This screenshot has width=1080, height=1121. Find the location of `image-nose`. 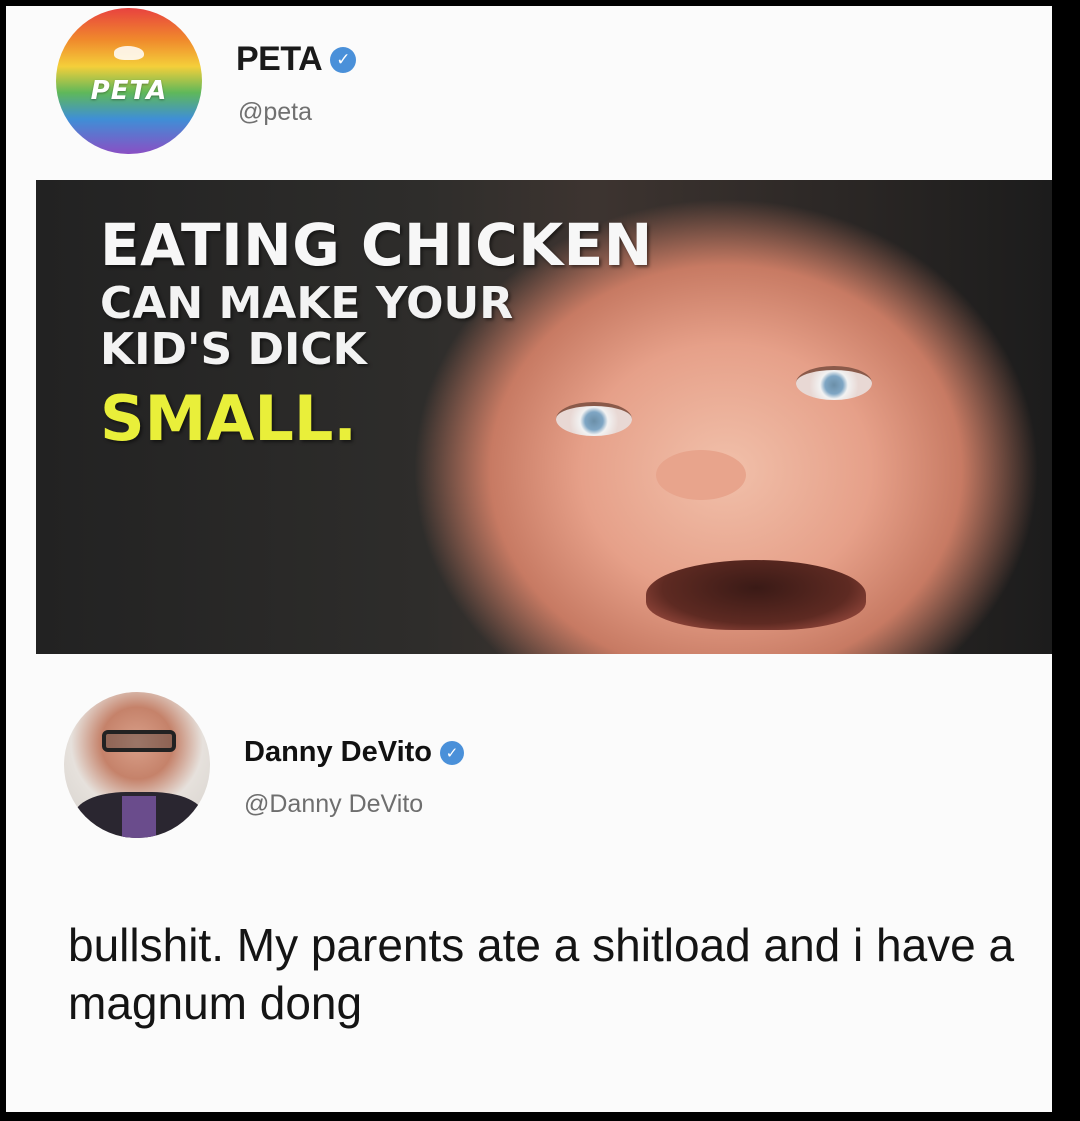

image-nose is located at coordinates (701, 475).